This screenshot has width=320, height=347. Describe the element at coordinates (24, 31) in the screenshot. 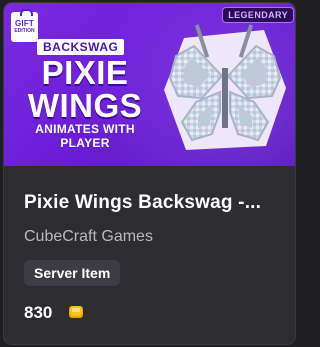

I see `gift-badge-line2: EDITION` at that location.